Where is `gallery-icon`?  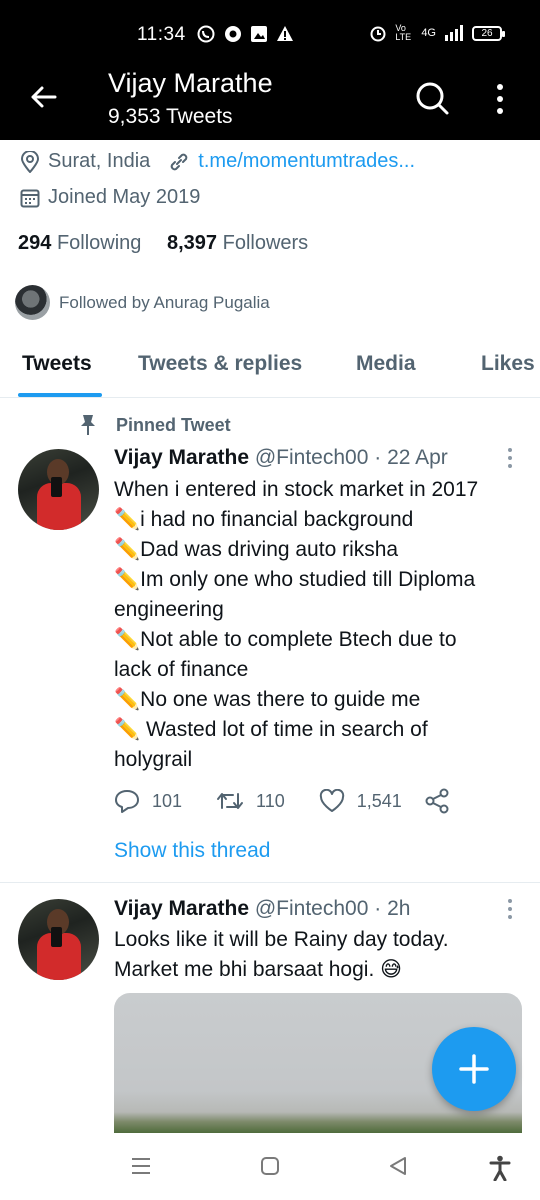
gallery-icon is located at coordinates (259, 34).